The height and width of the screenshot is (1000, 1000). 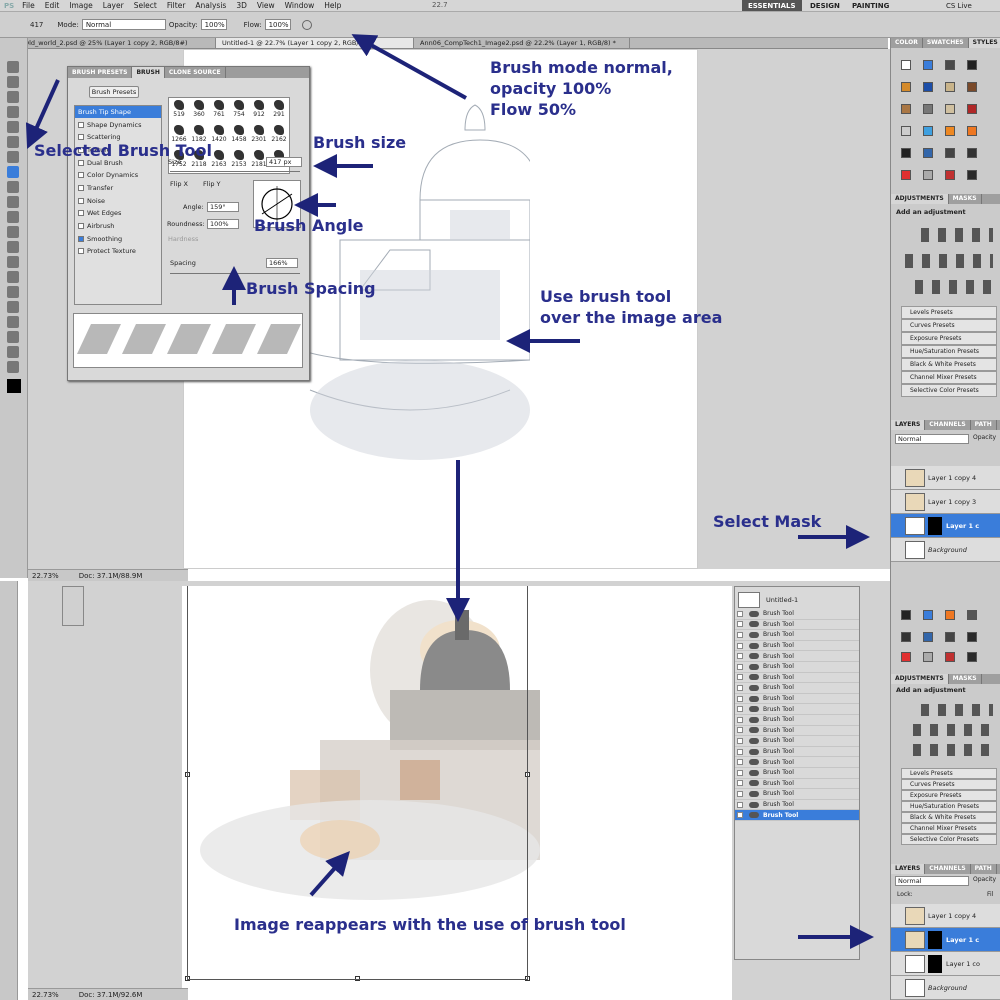 I want to click on arrow-to-brush-tool, so click(x=42, y=114).